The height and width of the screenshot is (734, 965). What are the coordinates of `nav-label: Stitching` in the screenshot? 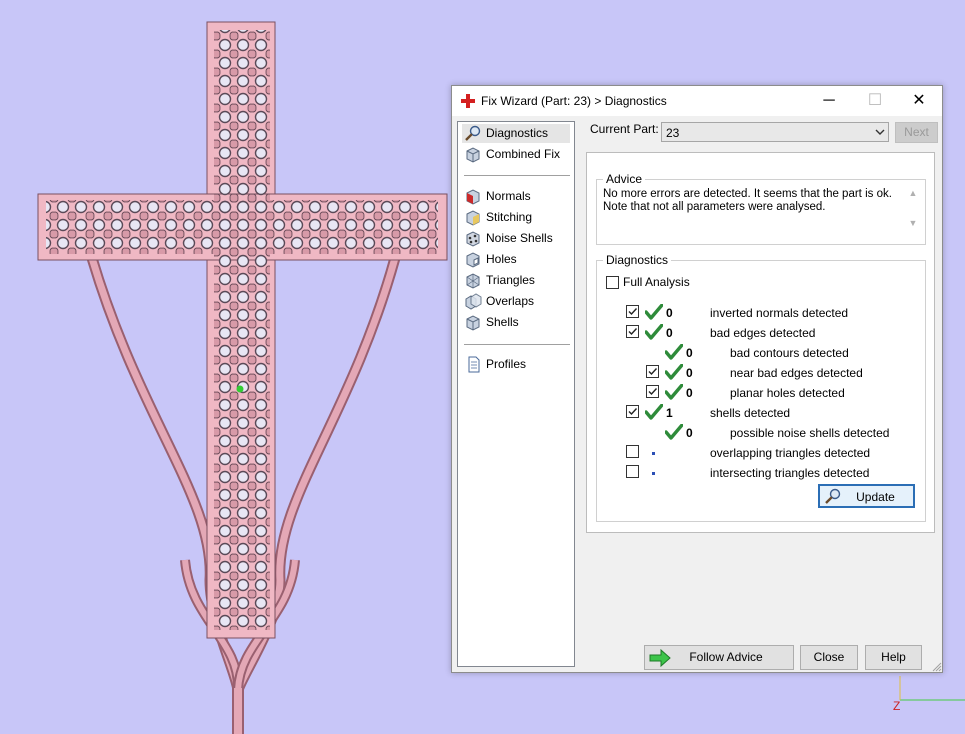 It's located at (509, 217).